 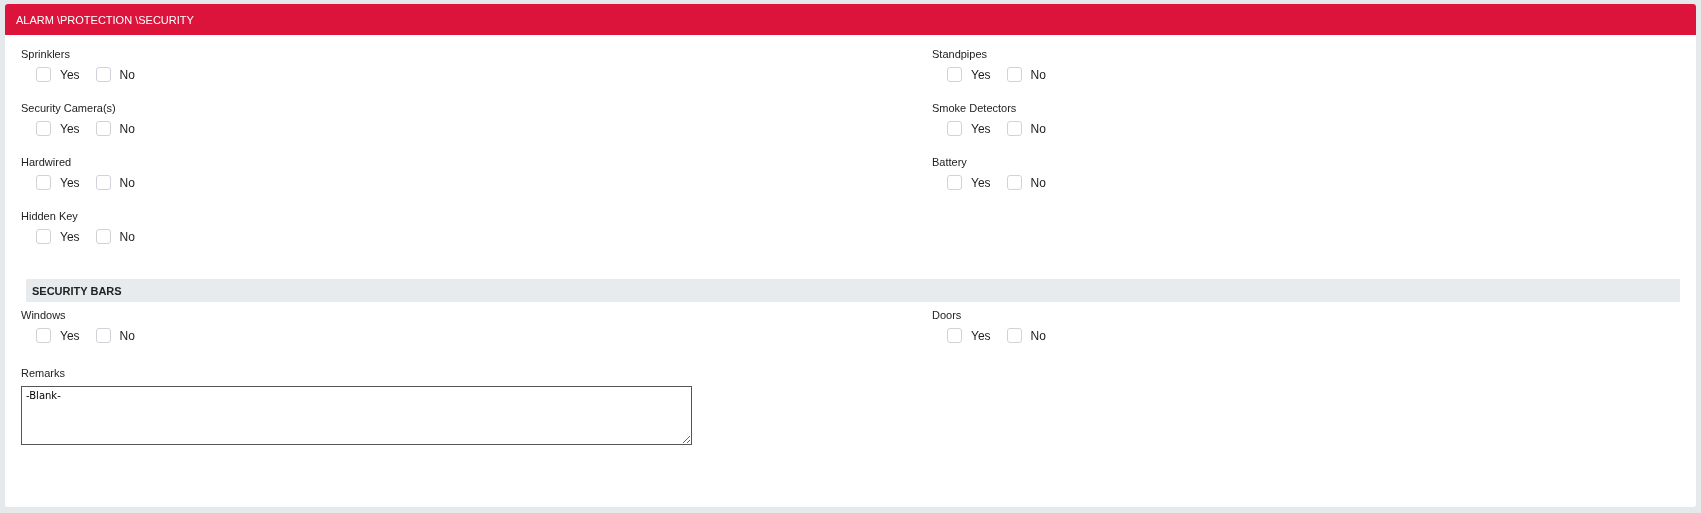 I want to click on field-label: Battery, so click(x=949, y=162).